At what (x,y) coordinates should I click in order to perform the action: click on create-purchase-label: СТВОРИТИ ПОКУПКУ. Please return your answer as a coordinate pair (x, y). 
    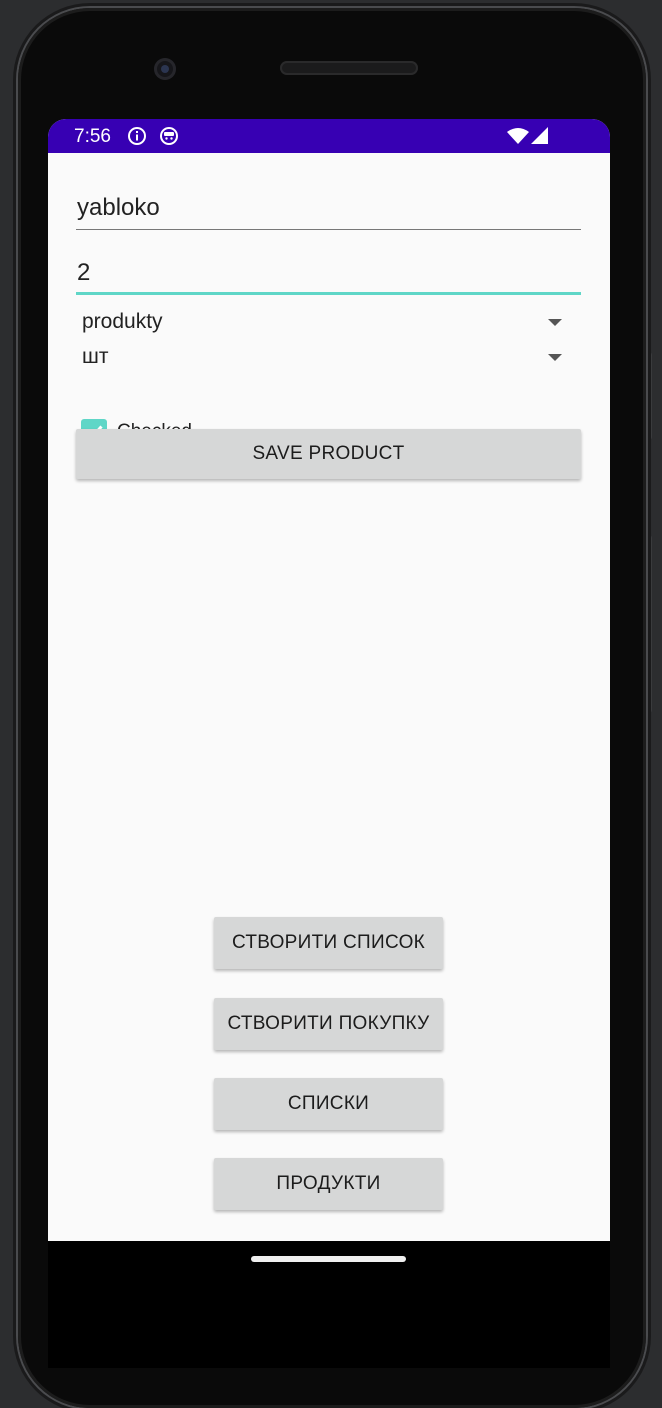
    Looking at the image, I should click on (328, 1023).